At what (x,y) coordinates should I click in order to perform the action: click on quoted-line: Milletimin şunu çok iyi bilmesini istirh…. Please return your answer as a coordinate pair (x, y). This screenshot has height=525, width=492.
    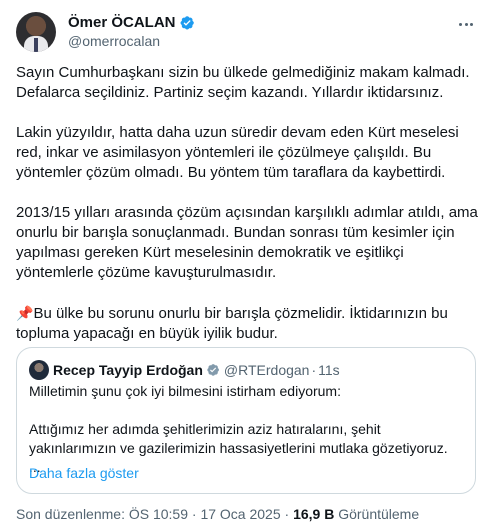
    Looking at the image, I should click on (185, 391).